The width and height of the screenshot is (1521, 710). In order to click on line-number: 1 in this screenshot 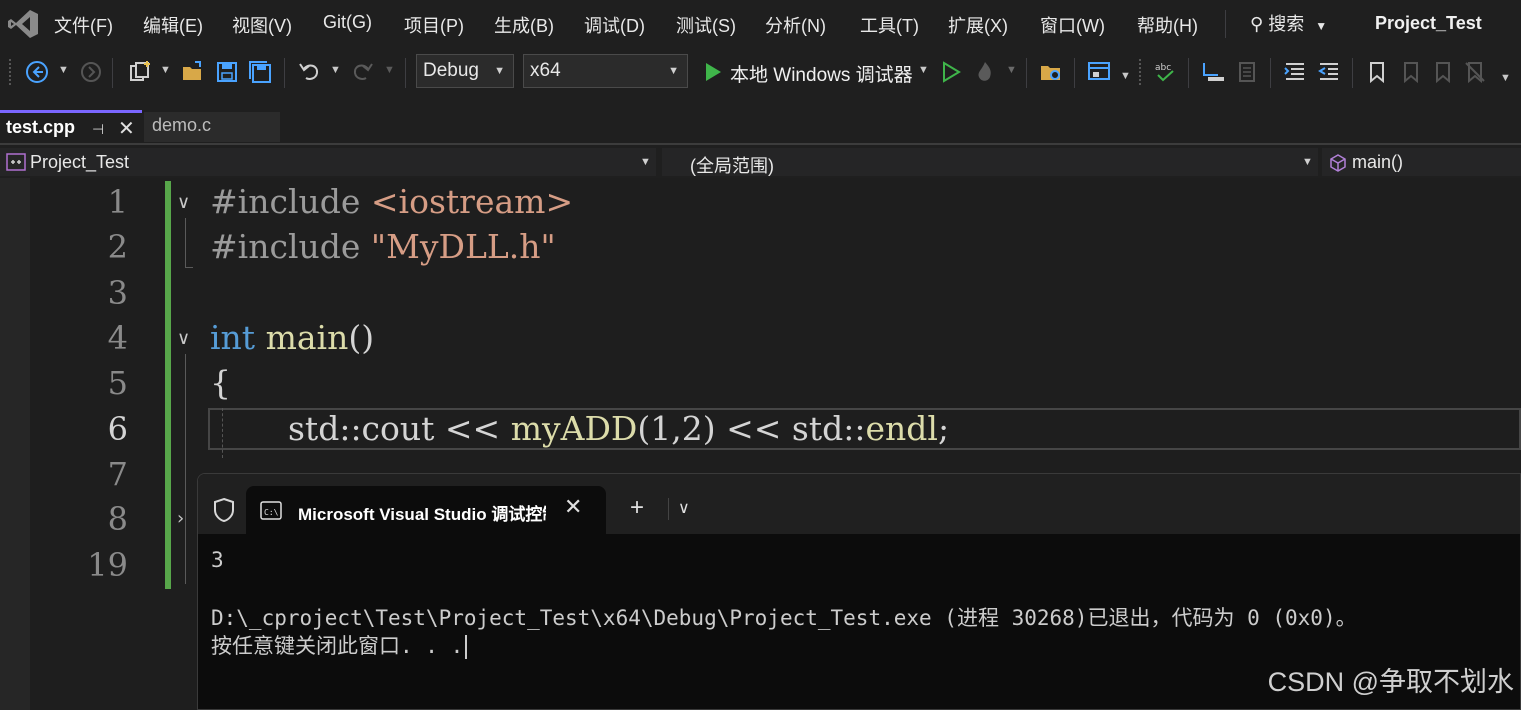, I will do `click(117, 202)`.